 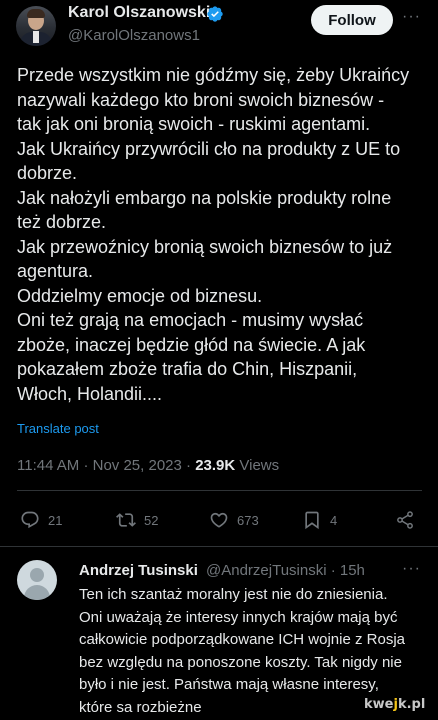 I want to click on reply-action: 21, so click(x=41, y=520).